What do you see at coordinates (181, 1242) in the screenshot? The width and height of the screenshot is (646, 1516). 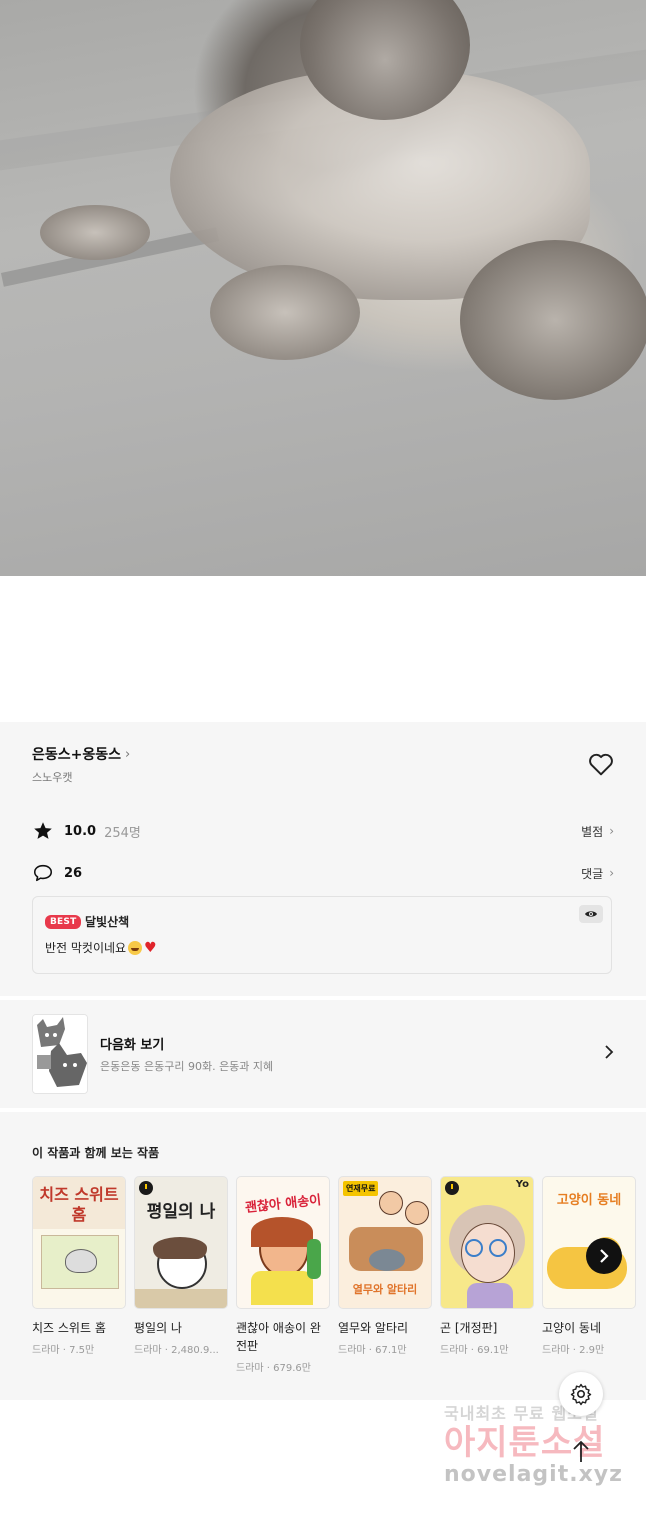 I see `recommend-cover: 평일의 나` at bounding box center [181, 1242].